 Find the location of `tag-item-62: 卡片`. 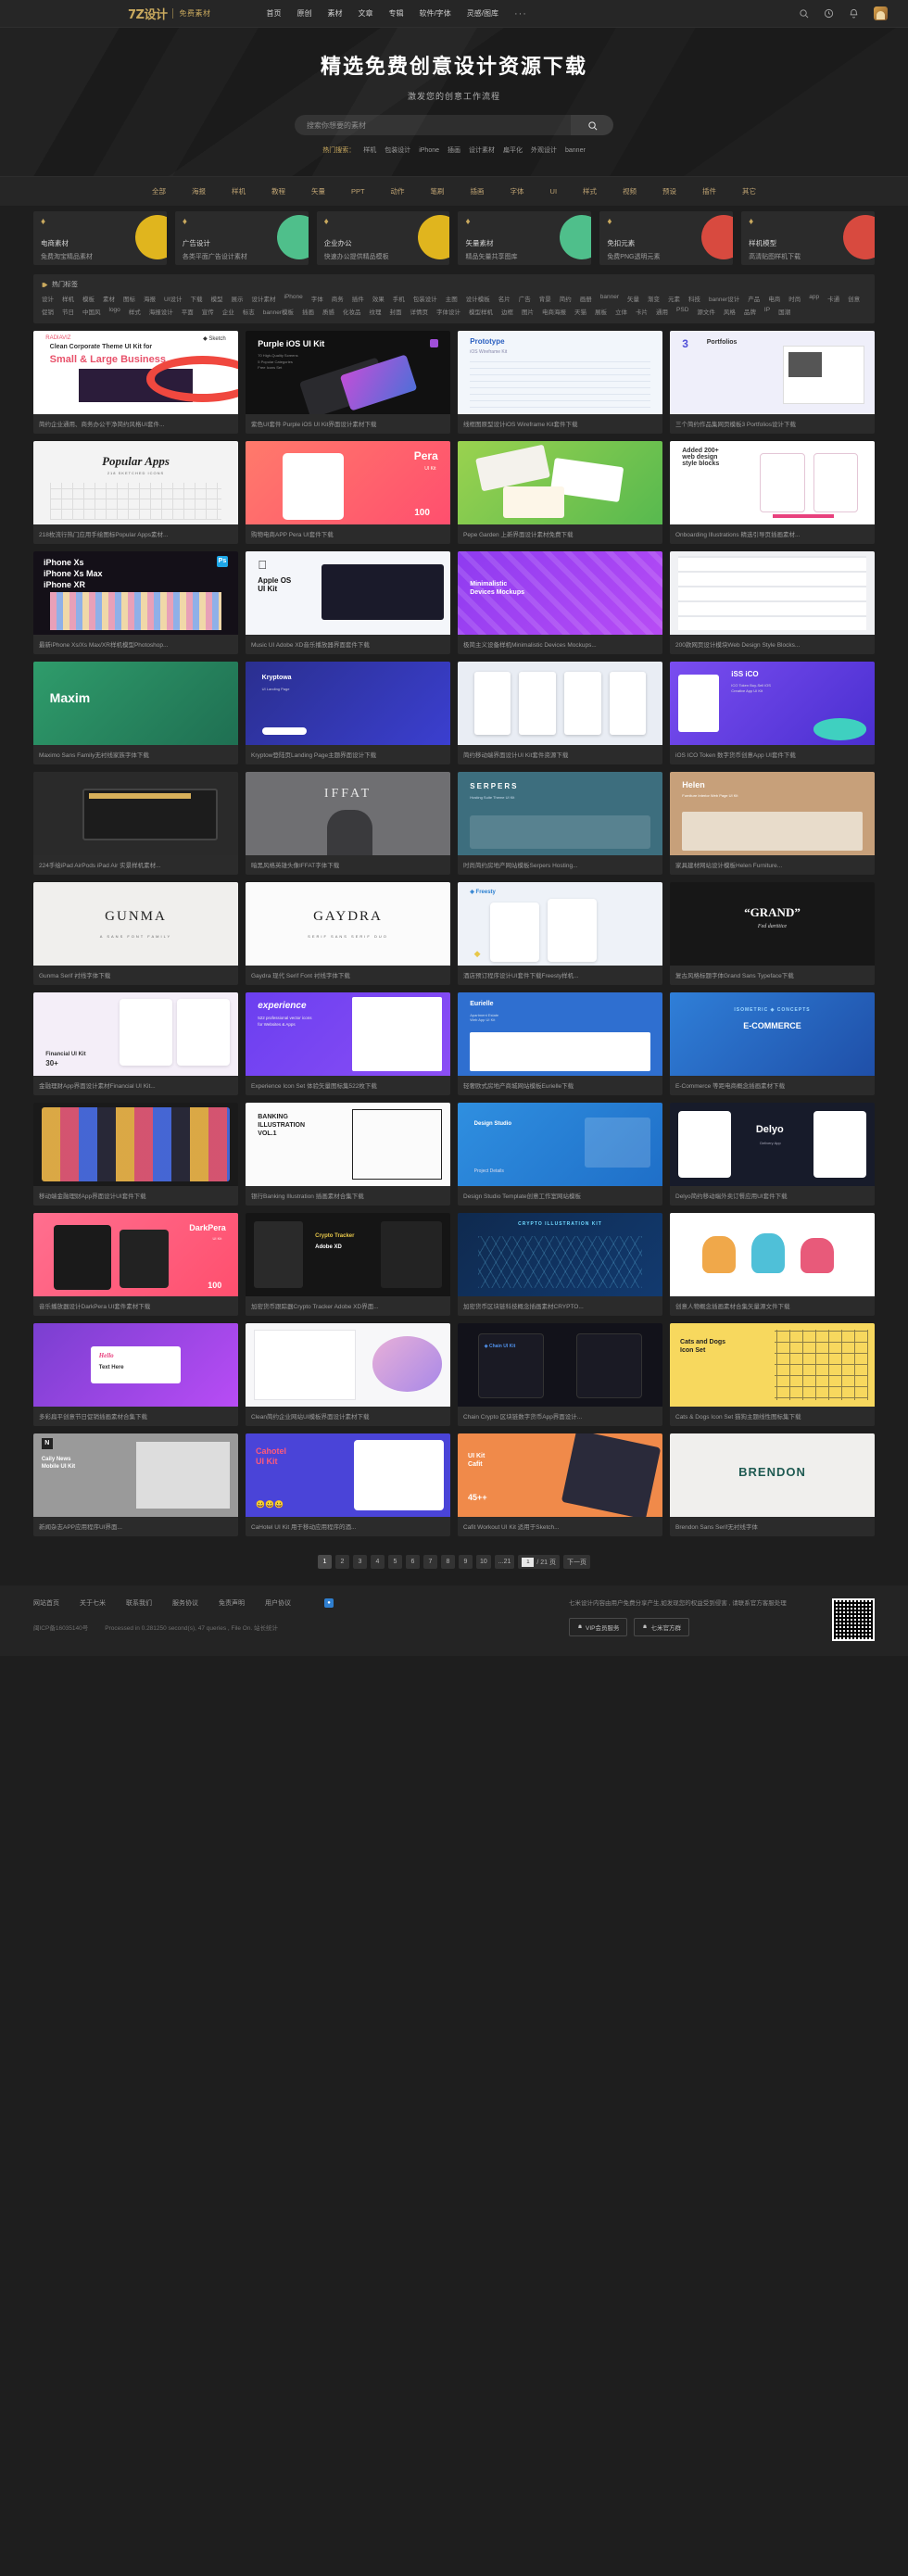

tag-item-62: 卡片 is located at coordinates (642, 311).